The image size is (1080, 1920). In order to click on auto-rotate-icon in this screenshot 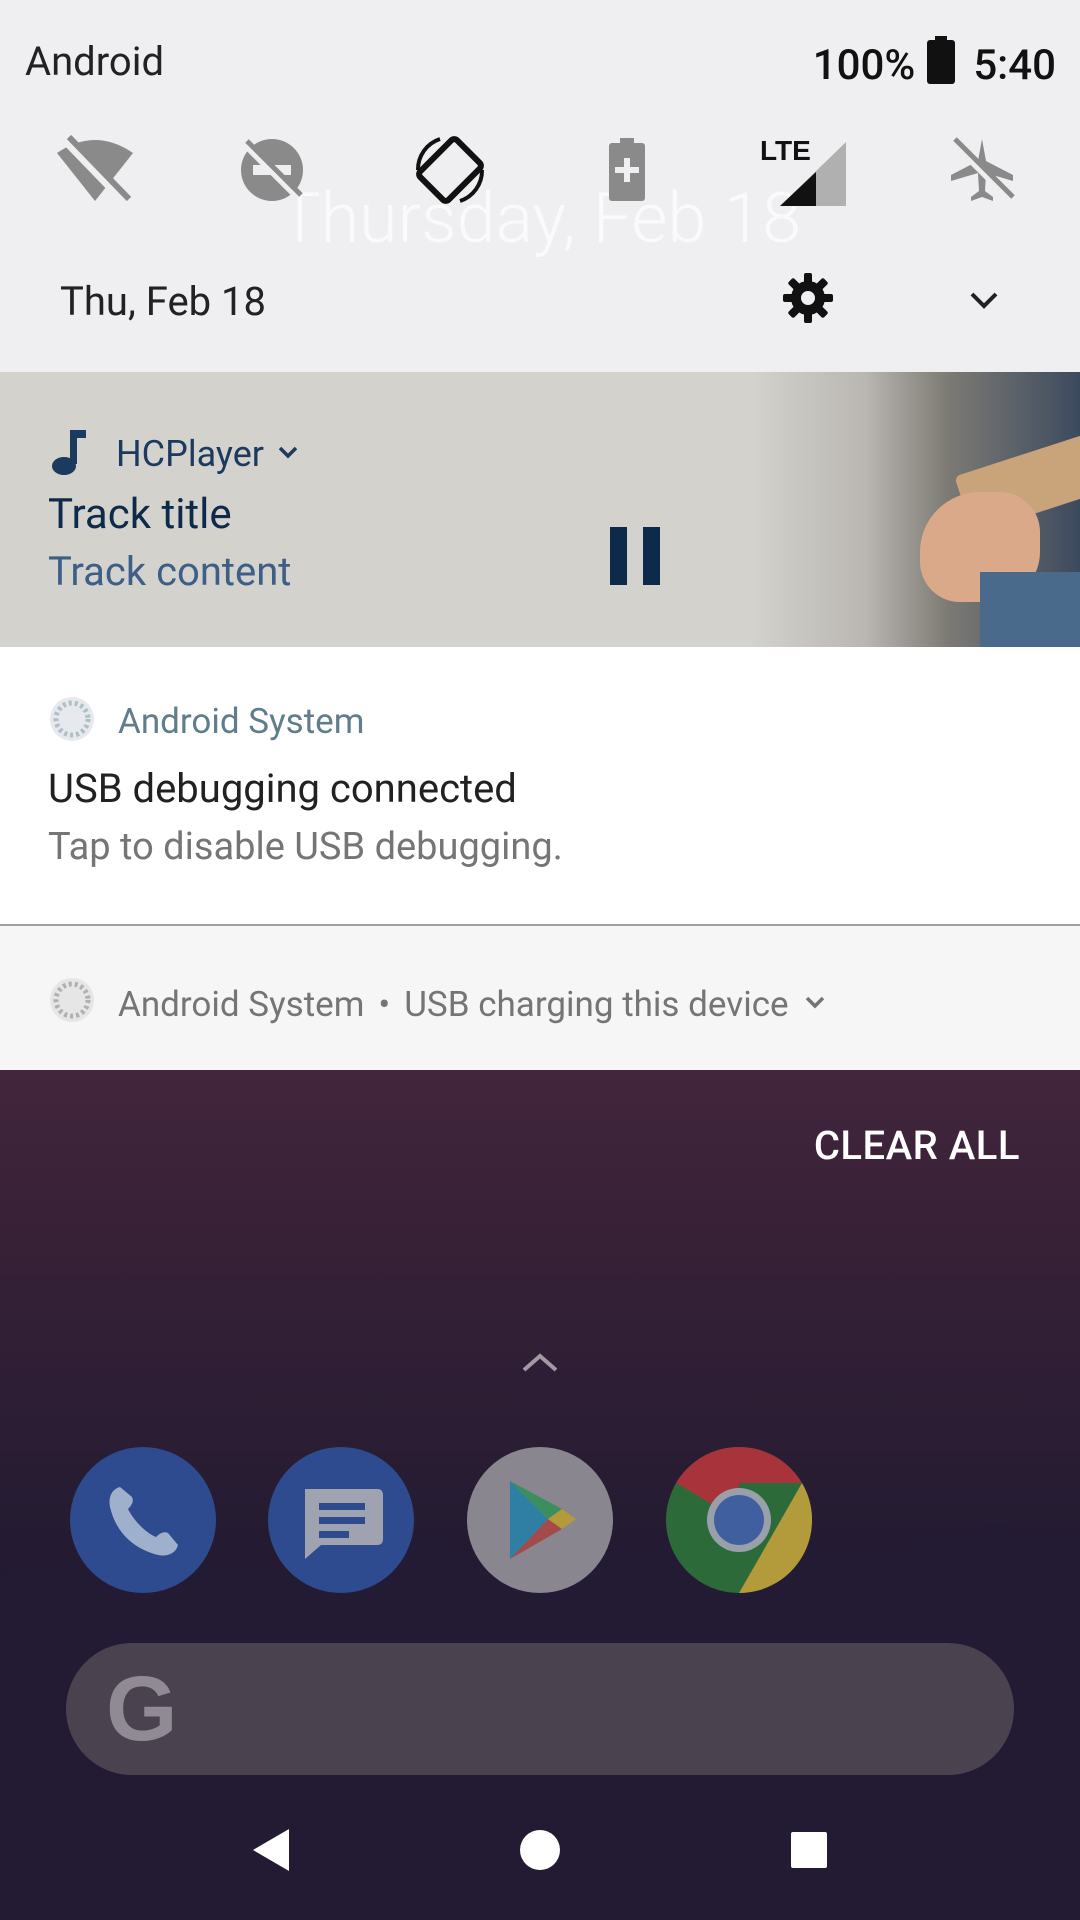, I will do `click(450, 170)`.